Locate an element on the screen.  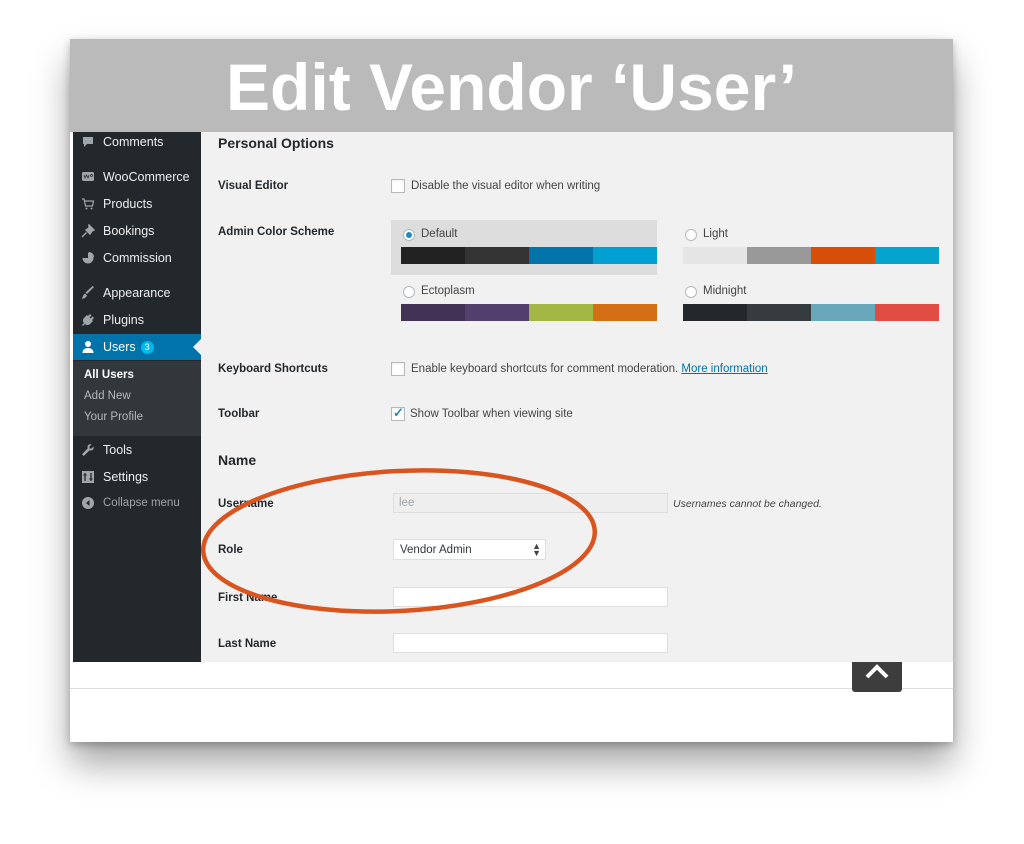
submenu-add-new: Add New is located at coordinates (107, 396).